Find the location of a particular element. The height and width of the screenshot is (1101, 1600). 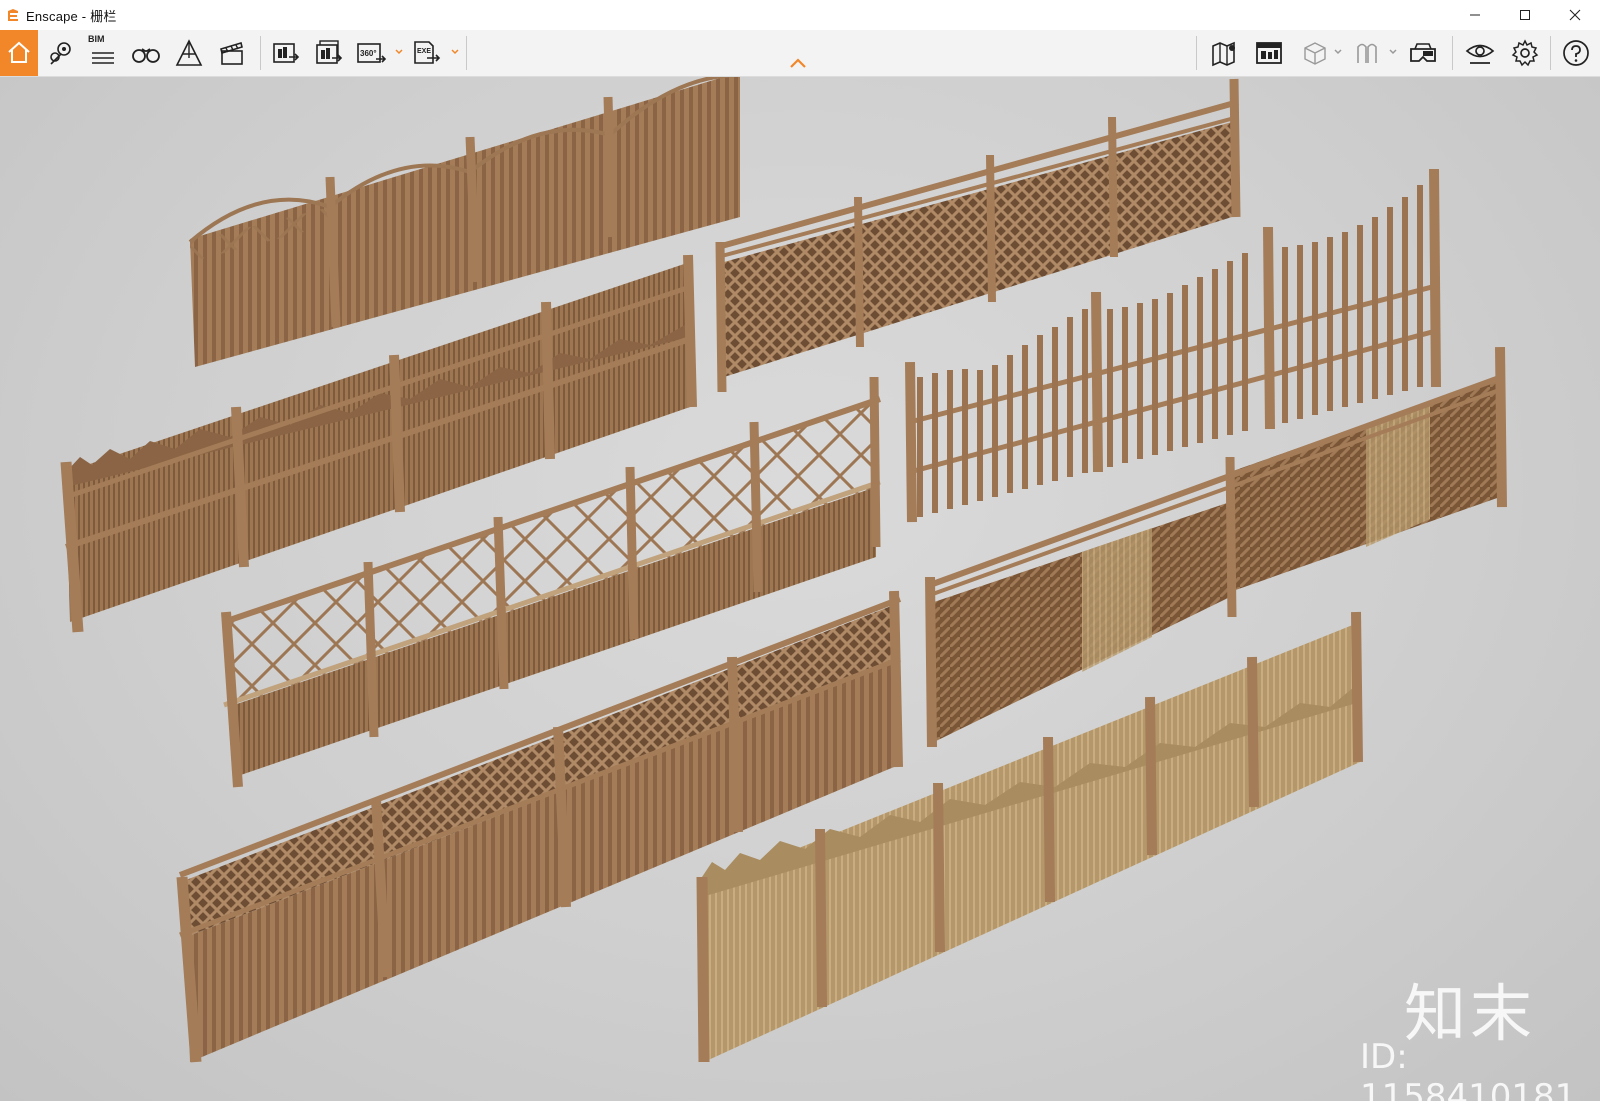

export-exe-icon: EXE is located at coordinates (427, 52).